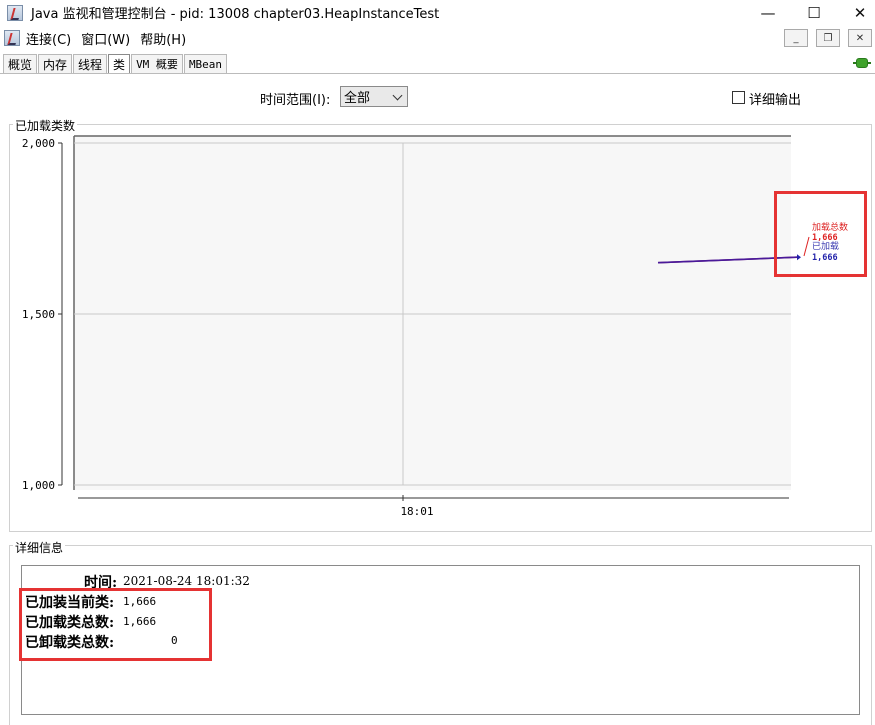 The width and height of the screenshot is (875, 725). I want to click on details-title: 详细信息, so click(39, 547).